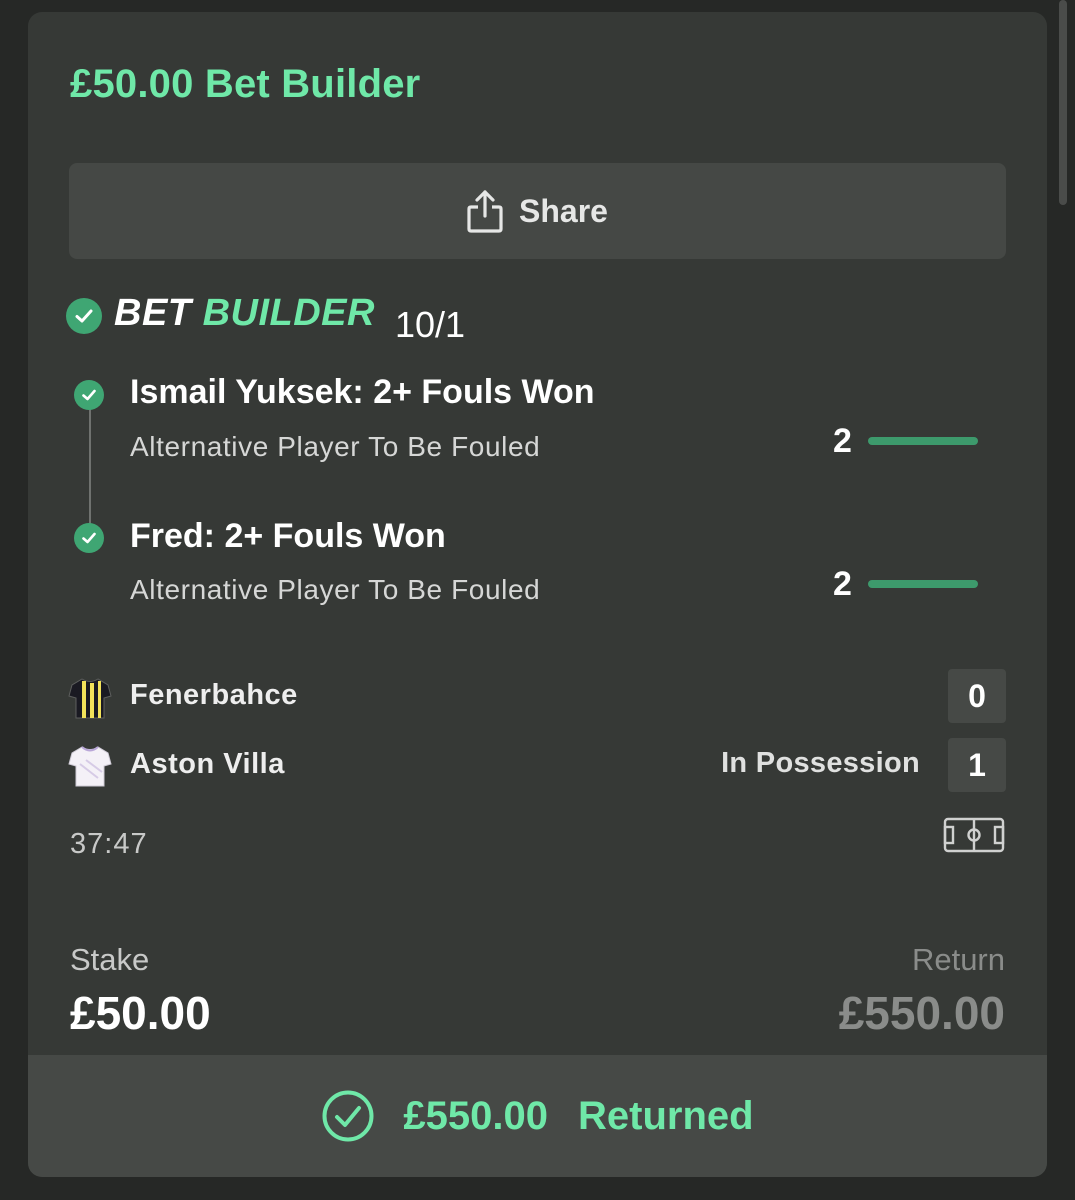 This screenshot has height=1200, width=1075. What do you see at coordinates (153, 313) in the screenshot?
I see `bet-builder-logo-word-bet: BET` at bounding box center [153, 313].